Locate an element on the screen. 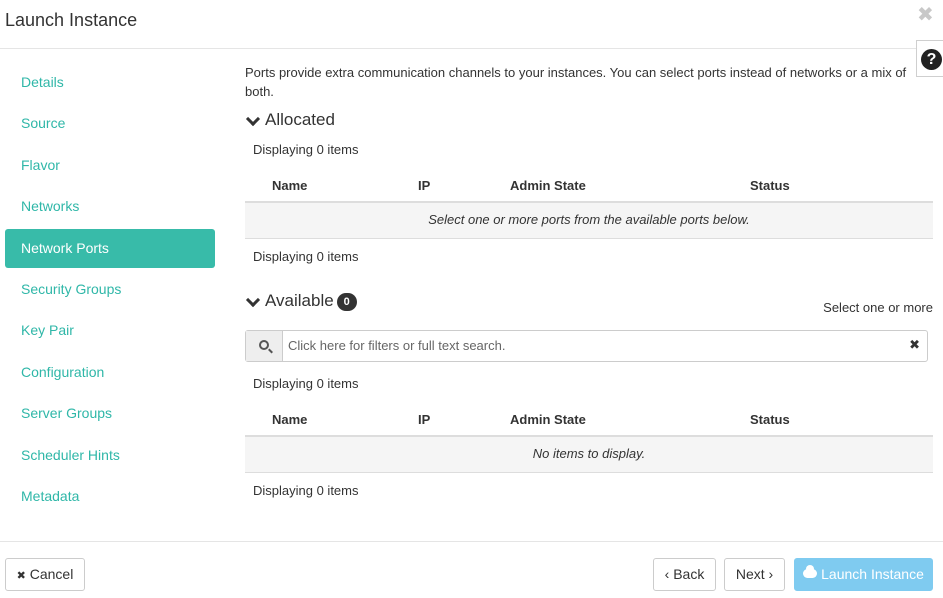 This screenshot has width=943, height=598. nav-item-network-ports: Network Ports is located at coordinates (110, 248).